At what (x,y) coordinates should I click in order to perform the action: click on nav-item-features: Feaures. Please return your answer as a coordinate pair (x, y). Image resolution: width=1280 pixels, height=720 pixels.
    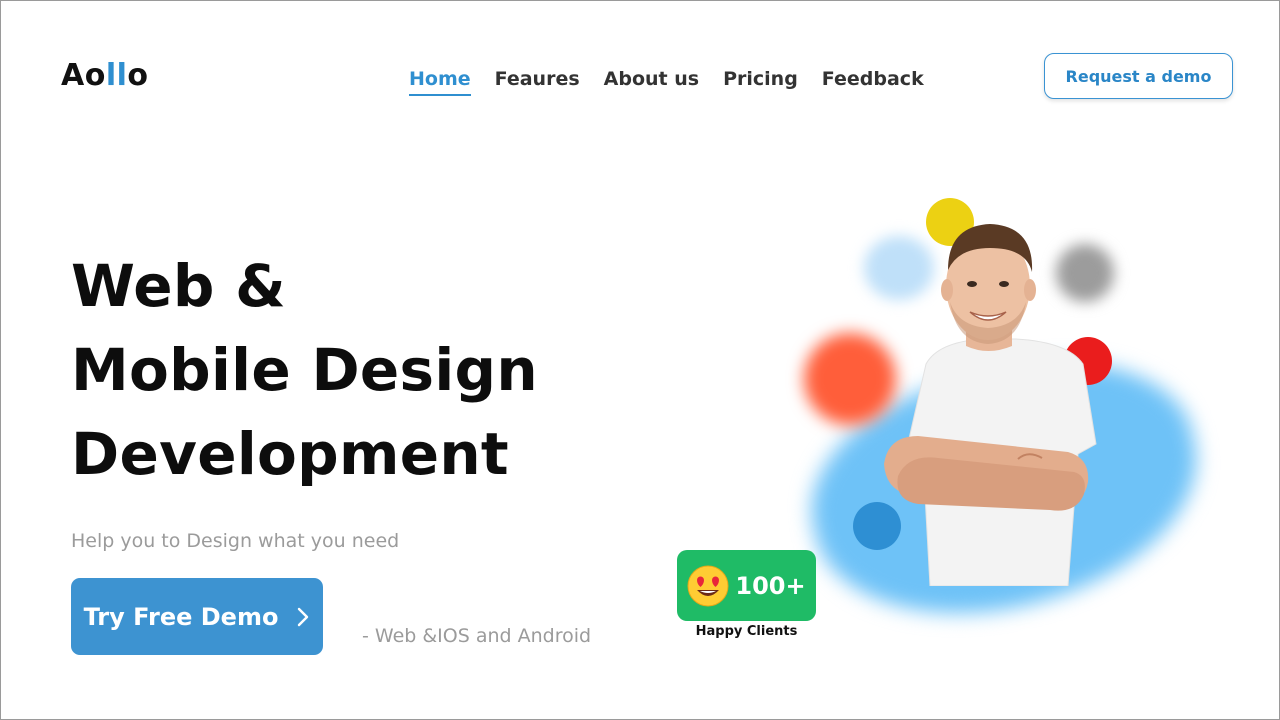
    Looking at the image, I should click on (537, 82).